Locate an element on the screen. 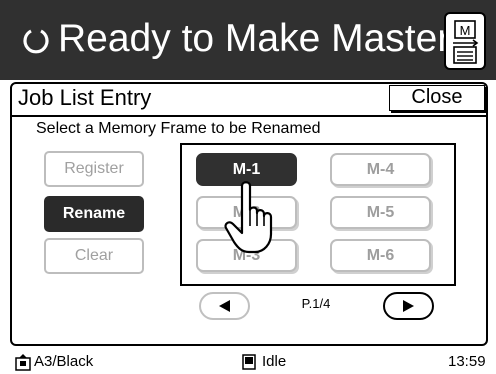 The width and height of the screenshot is (496, 374). panel-title: Job List Entry is located at coordinates (85, 97).